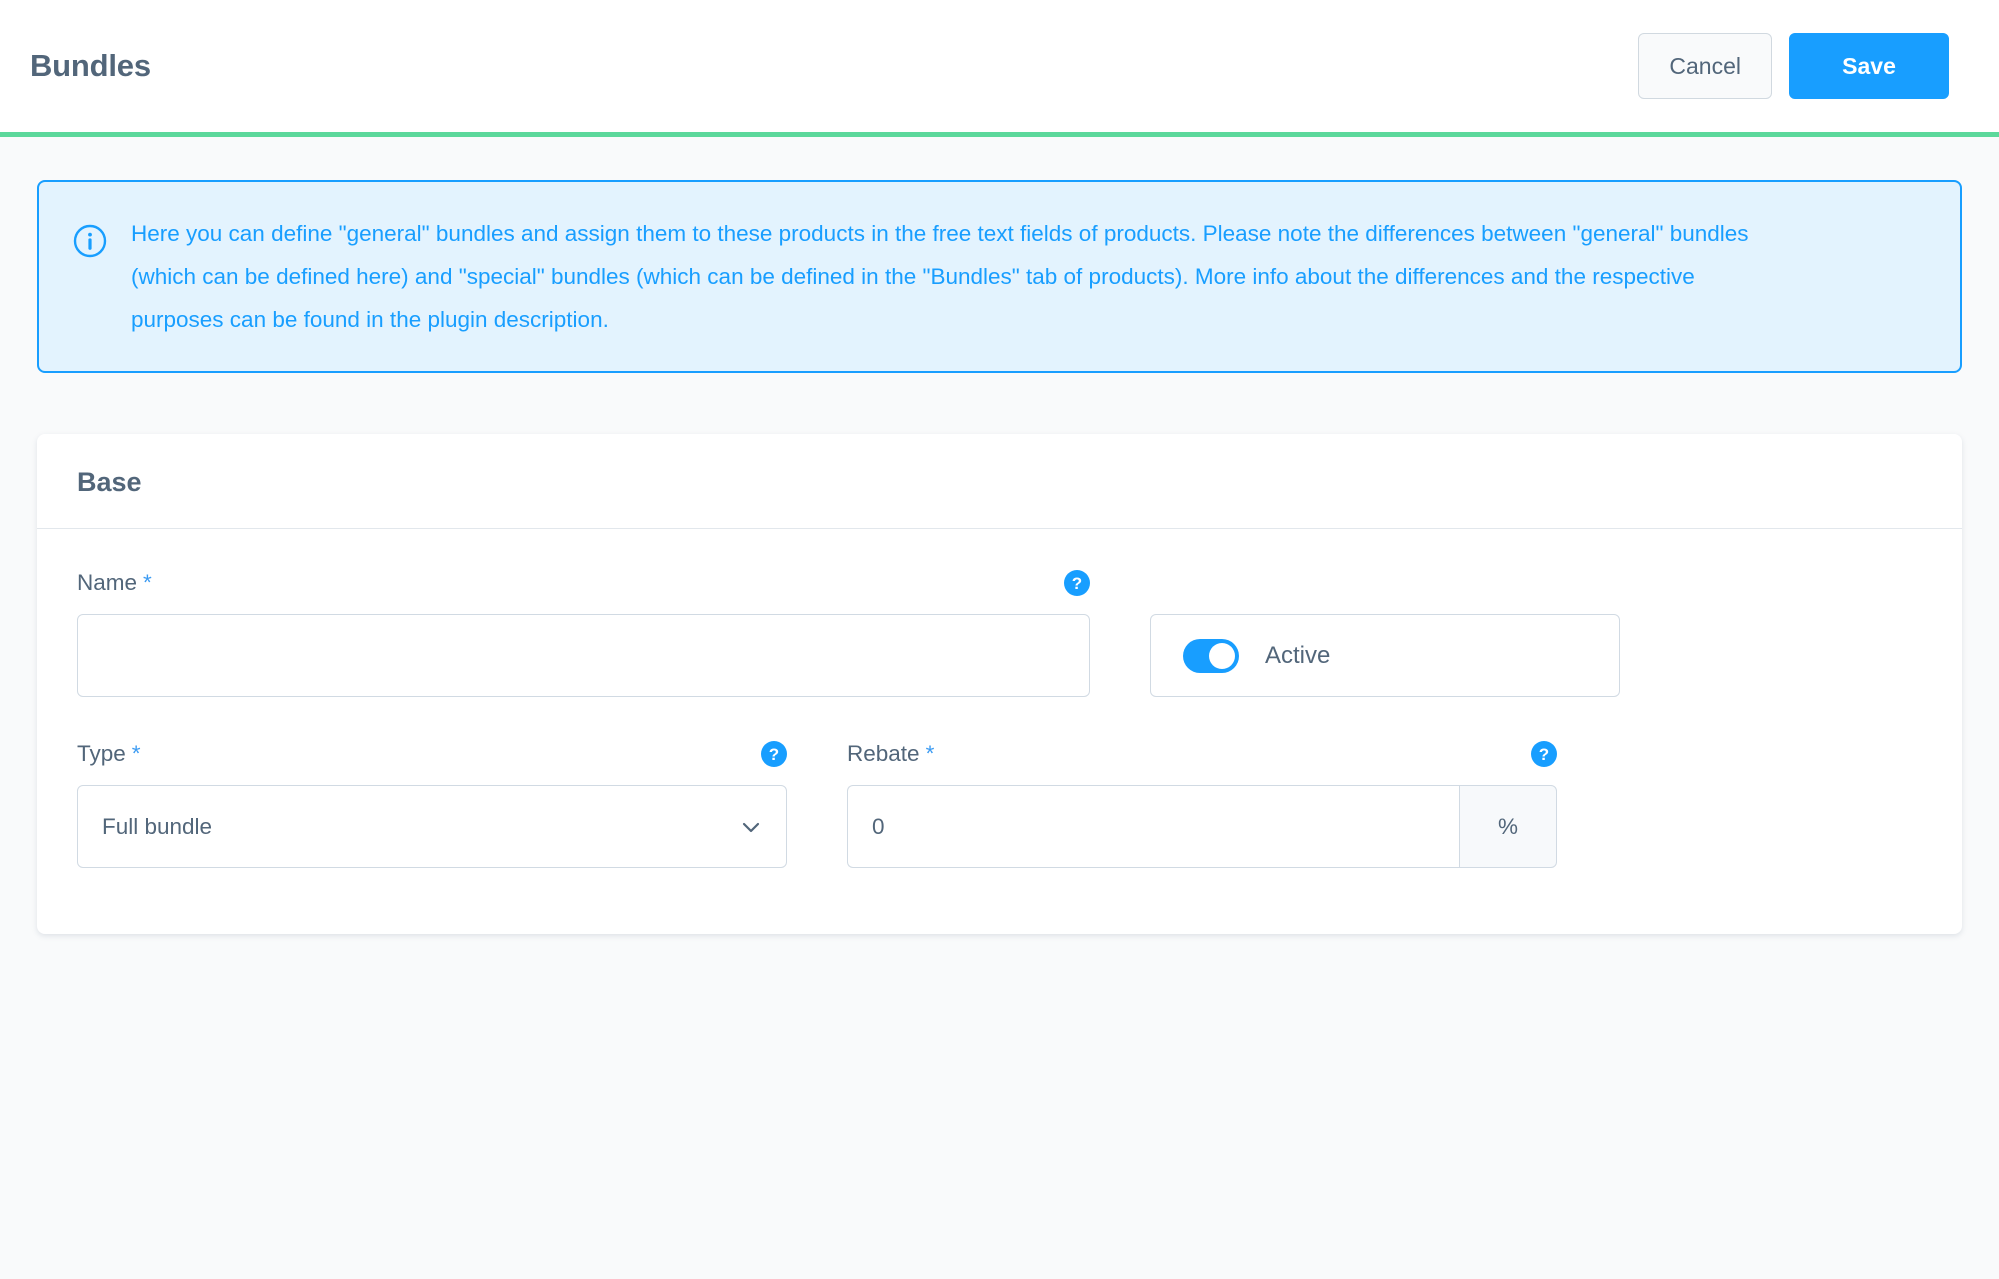  I want to click on field-active: Active, so click(1385, 633).